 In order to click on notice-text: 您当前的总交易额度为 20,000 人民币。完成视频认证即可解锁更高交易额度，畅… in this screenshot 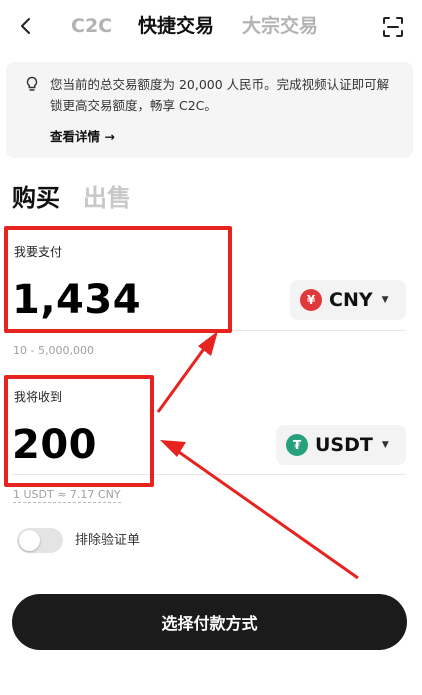, I will do `click(220, 95)`.